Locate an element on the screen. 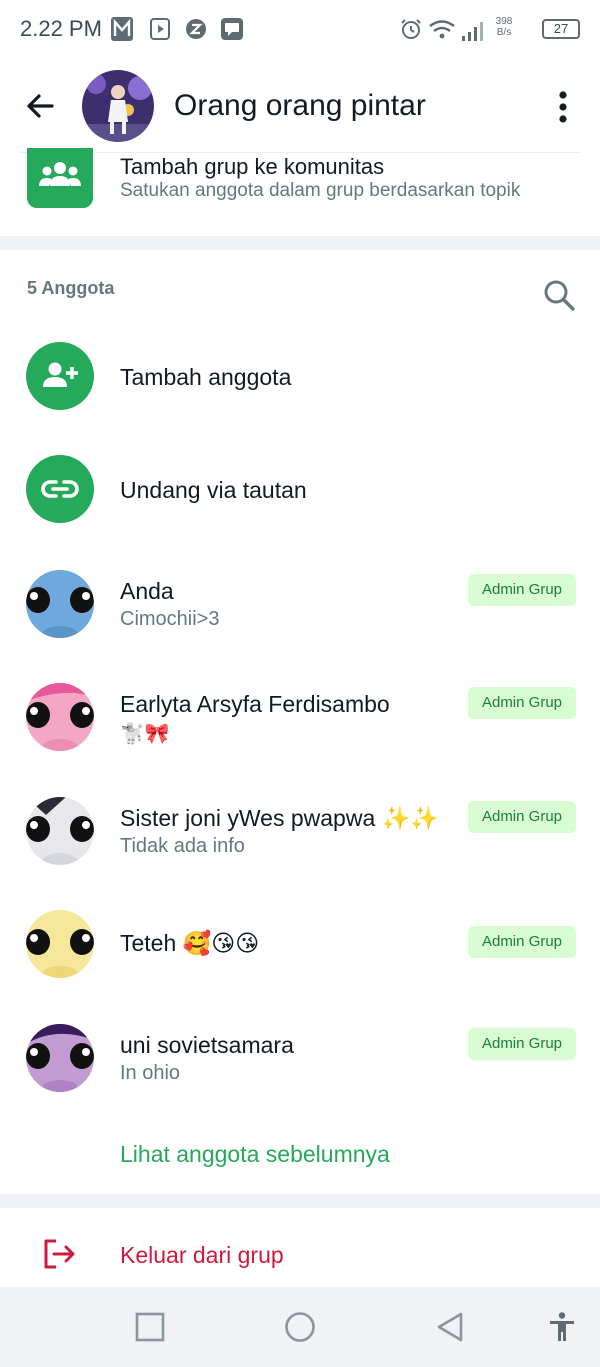 The image size is (600, 1367). m-app-icon is located at coordinates (122, 29).